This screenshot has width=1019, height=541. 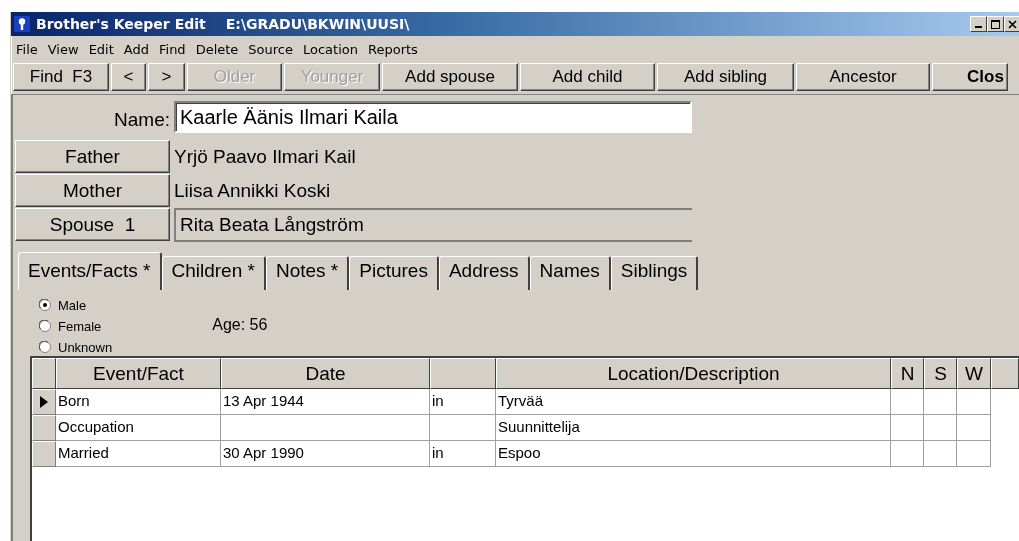 What do you see at coordinates (172, 49) in the screenshot?
I see `menu-item: Find` at bounding box center [172, 49].